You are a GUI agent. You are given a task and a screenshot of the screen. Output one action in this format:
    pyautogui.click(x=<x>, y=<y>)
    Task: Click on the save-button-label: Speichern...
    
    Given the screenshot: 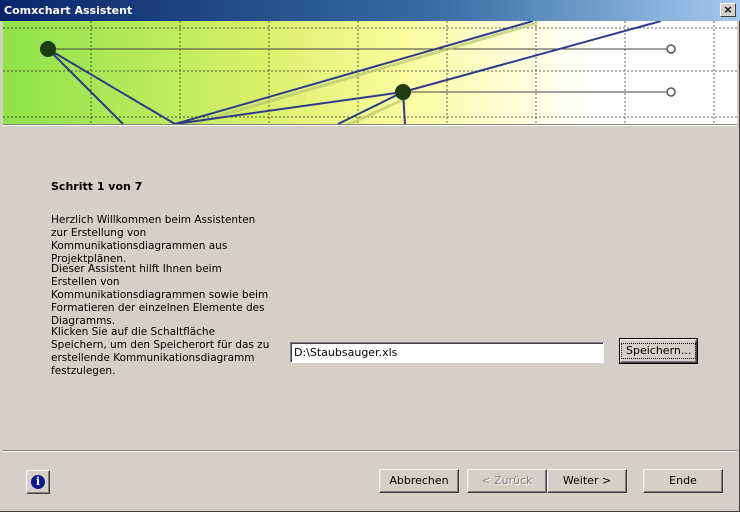 What is the action you would take?
    pyautogui.click(x=659, y=351)
    